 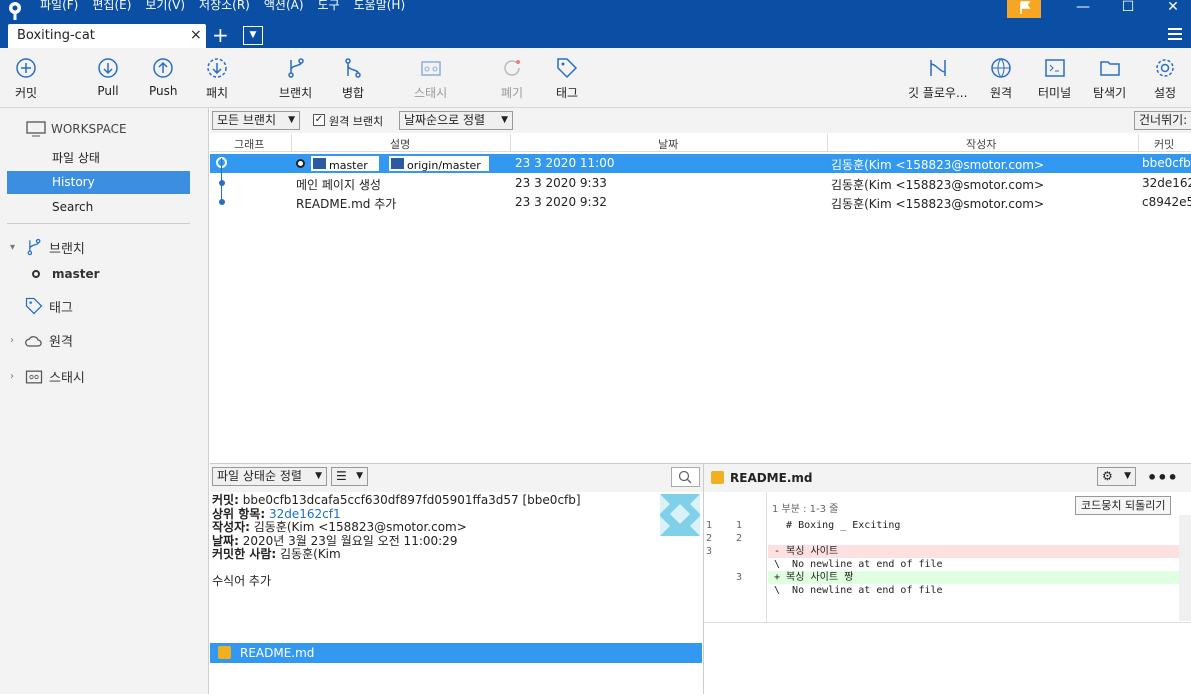 I want to click on commit-description: README.md 추가, so click(x=346, y=204).